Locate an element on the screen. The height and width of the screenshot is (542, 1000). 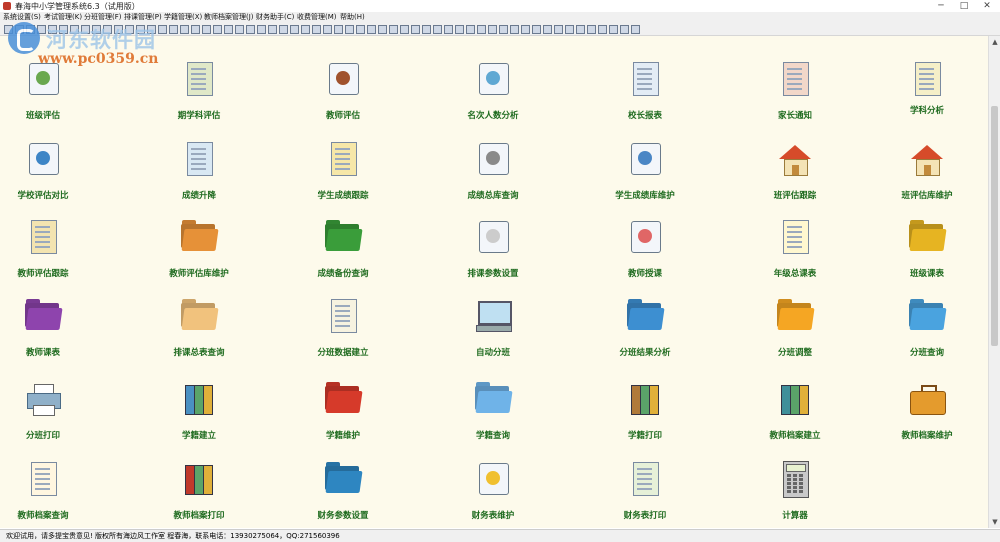
scroll-down-icon: ▼ is located at coordinates (994, 522).